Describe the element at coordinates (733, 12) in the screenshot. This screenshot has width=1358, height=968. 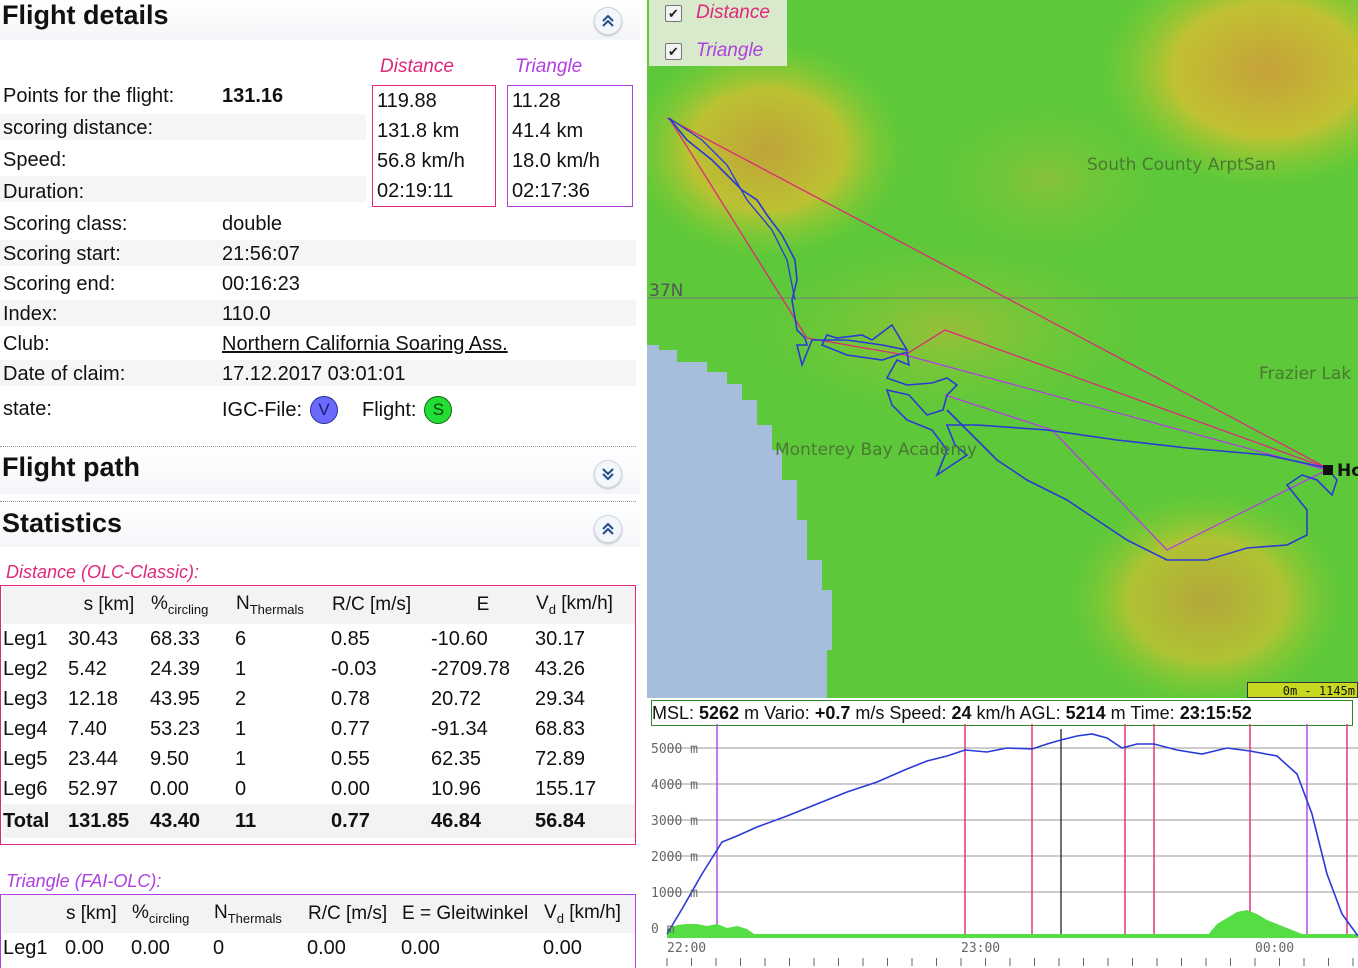
I see `legend-distance-label: Distance` at that location.